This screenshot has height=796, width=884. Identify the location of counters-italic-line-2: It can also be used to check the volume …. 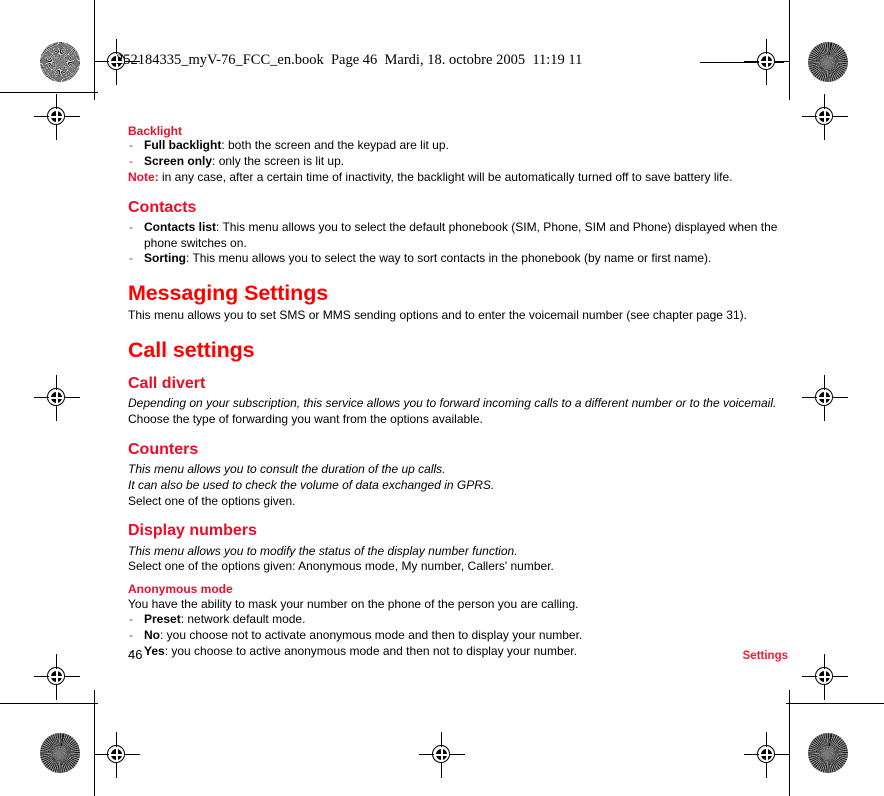
(311, 484).